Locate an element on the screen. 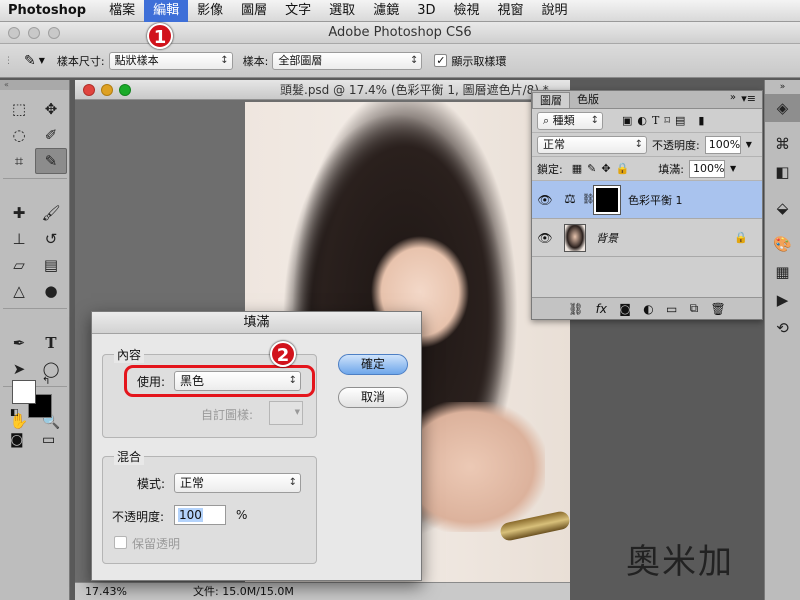  lock-all-icon: 🔒 is located at coordinates (623, 168).